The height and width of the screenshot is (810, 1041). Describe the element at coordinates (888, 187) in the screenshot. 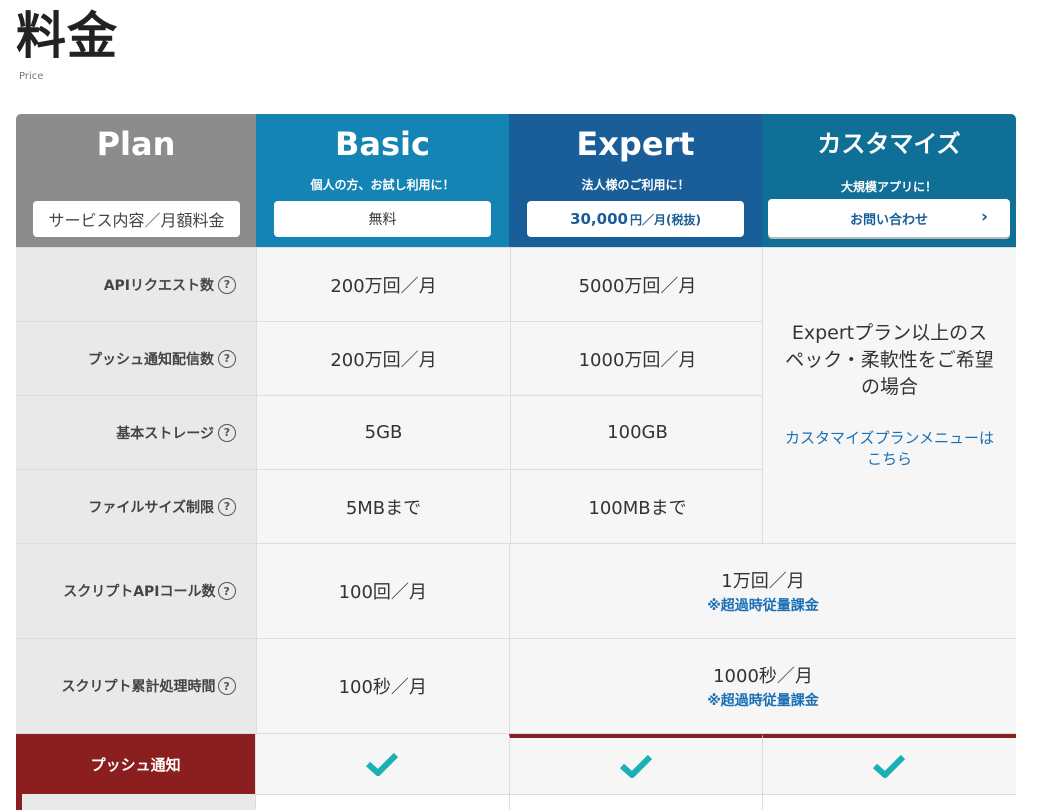

I see `custom-plan-sub: 大規模アプリに！` at that location.